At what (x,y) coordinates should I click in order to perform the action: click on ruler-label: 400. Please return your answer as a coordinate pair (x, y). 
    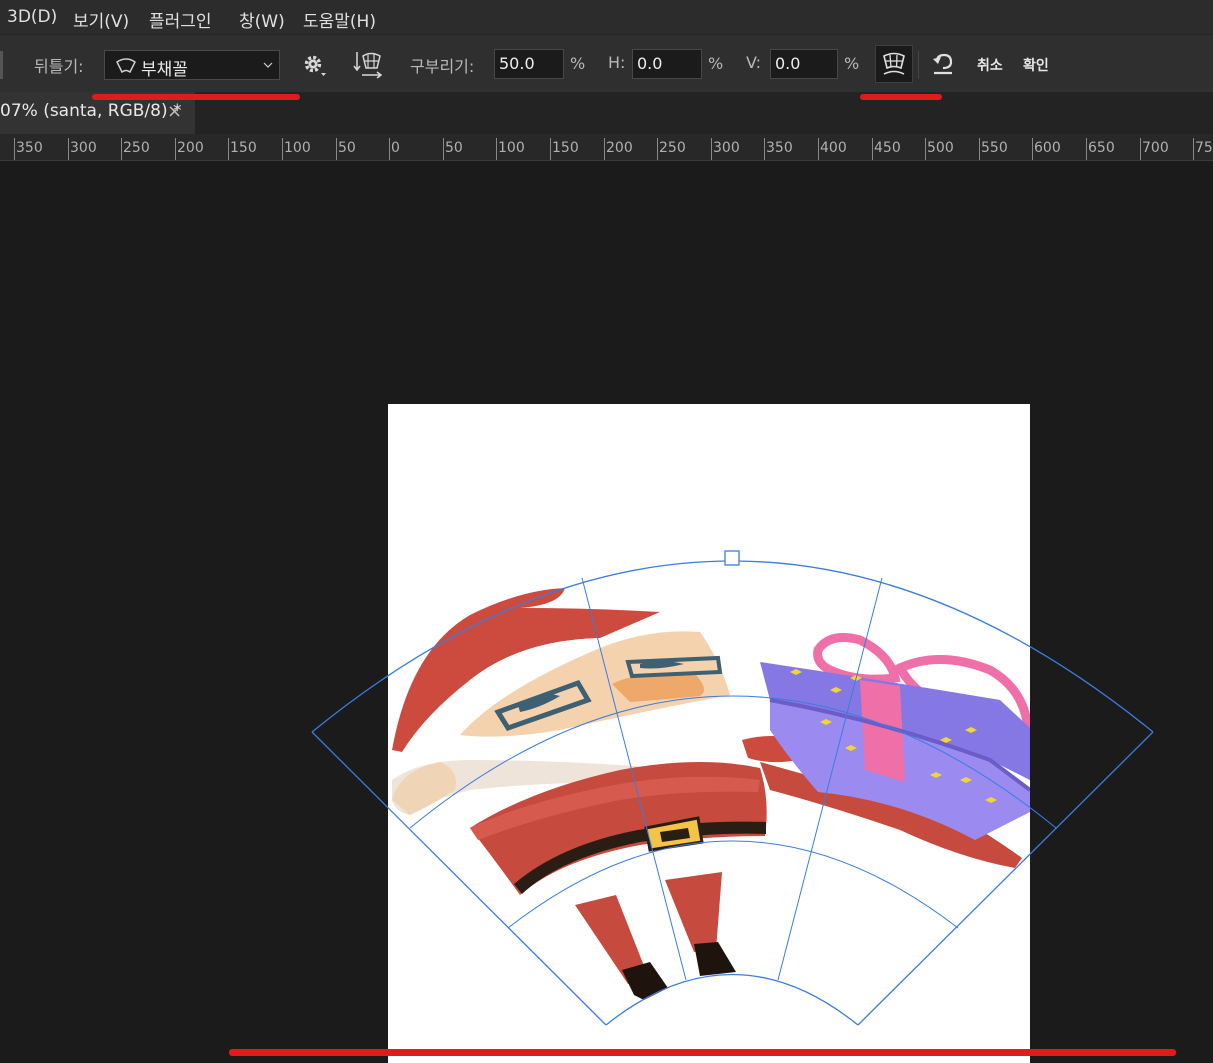
    Looking at the image, I should click on (833, 148).